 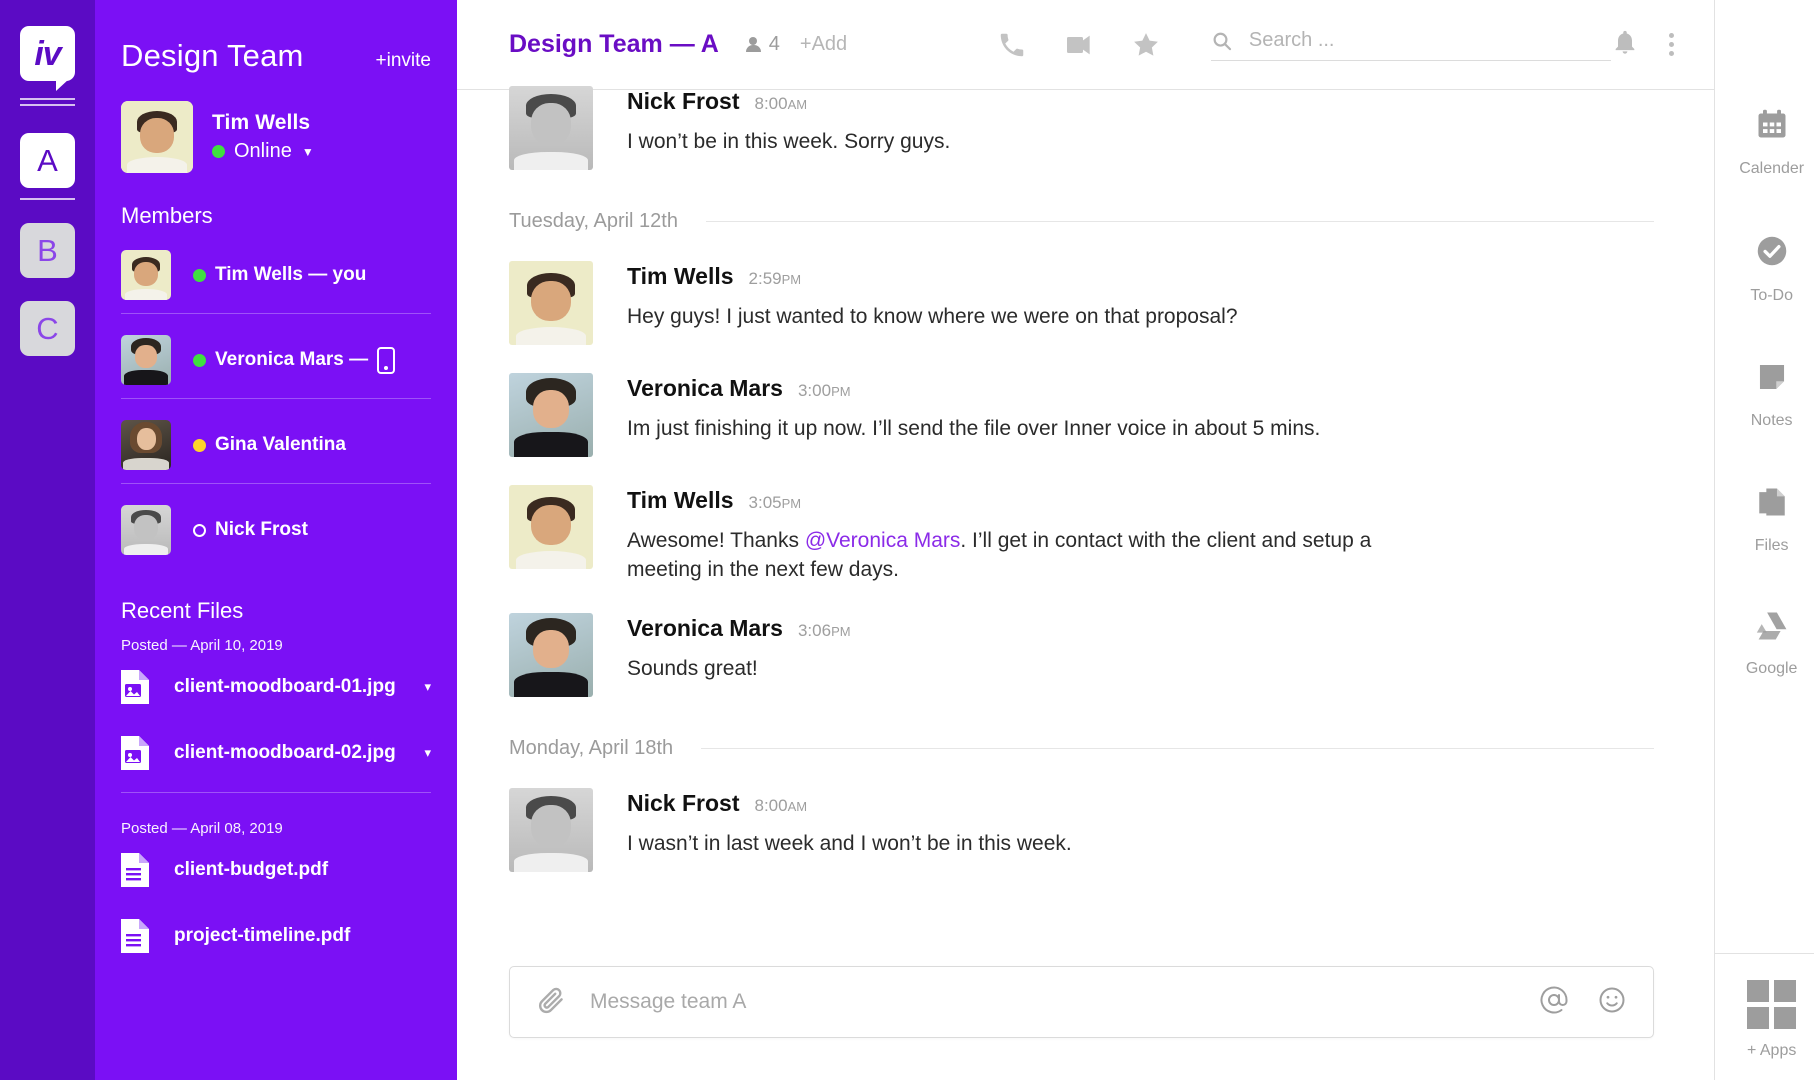 I want to click on message-timestamp: 3:05PM, so click(x=775, y=502).